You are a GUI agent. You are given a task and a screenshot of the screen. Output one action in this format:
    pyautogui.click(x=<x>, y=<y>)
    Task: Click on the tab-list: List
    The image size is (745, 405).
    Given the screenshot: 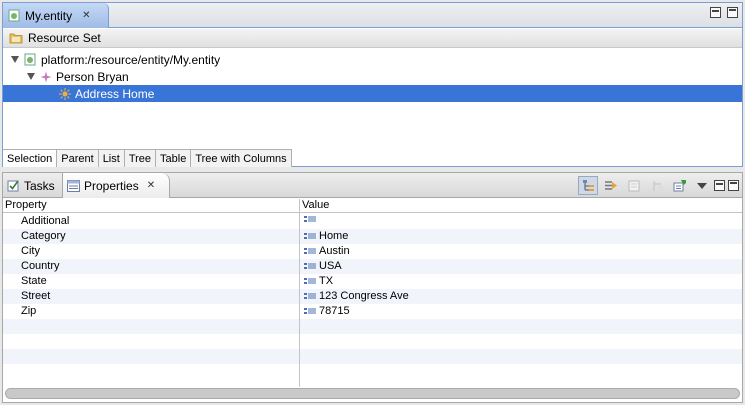 What is the action you would take?
    pyautogui.click(x=111, y=158)
    